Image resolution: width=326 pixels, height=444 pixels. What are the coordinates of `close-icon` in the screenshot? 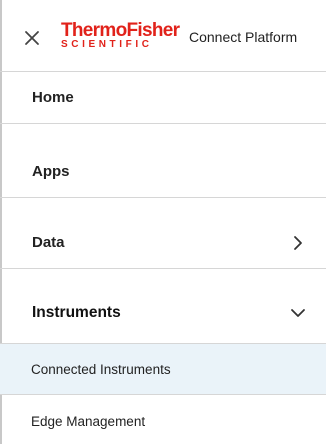 It's located at (32, 38).